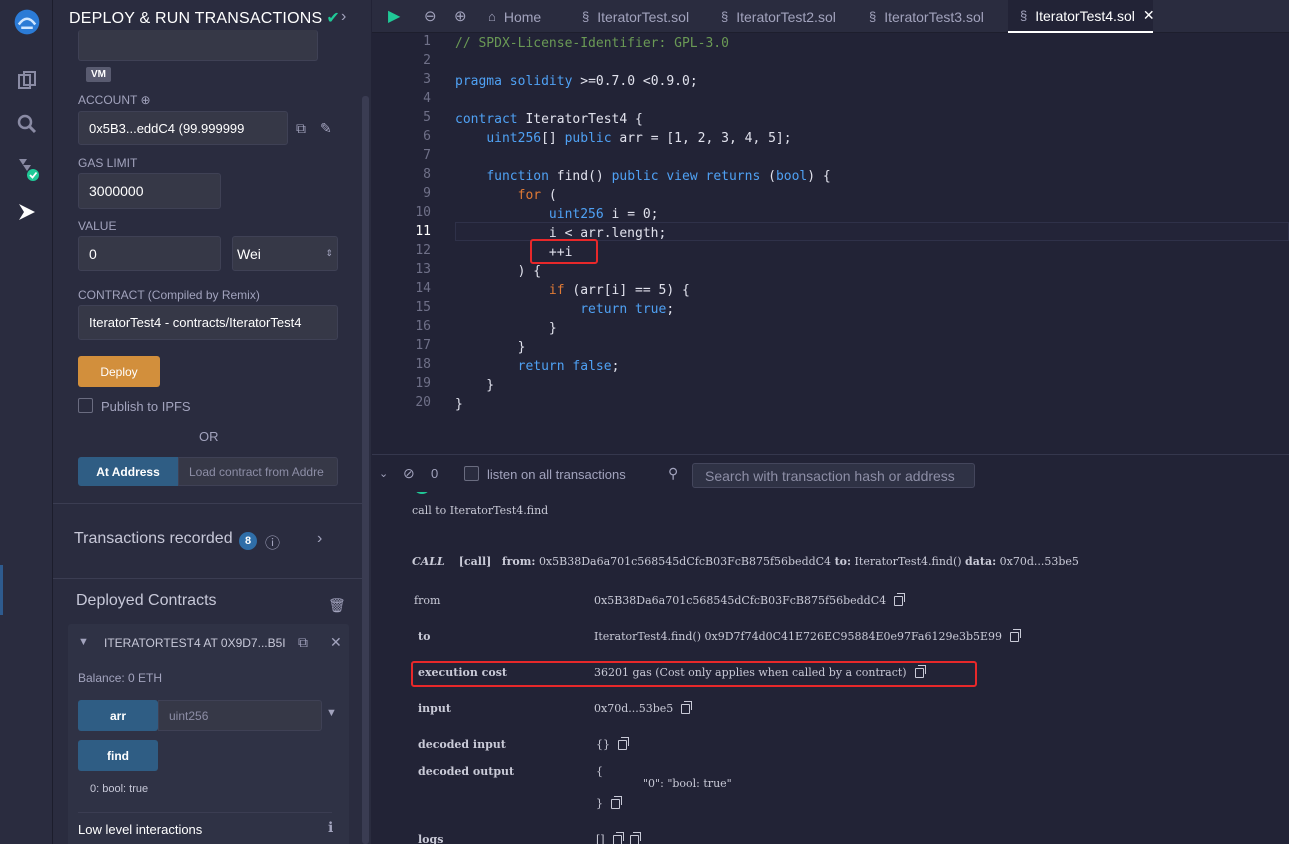  Describe the element at coordinates (27, 124) in the screenshot. I see `search-icon` at that location.